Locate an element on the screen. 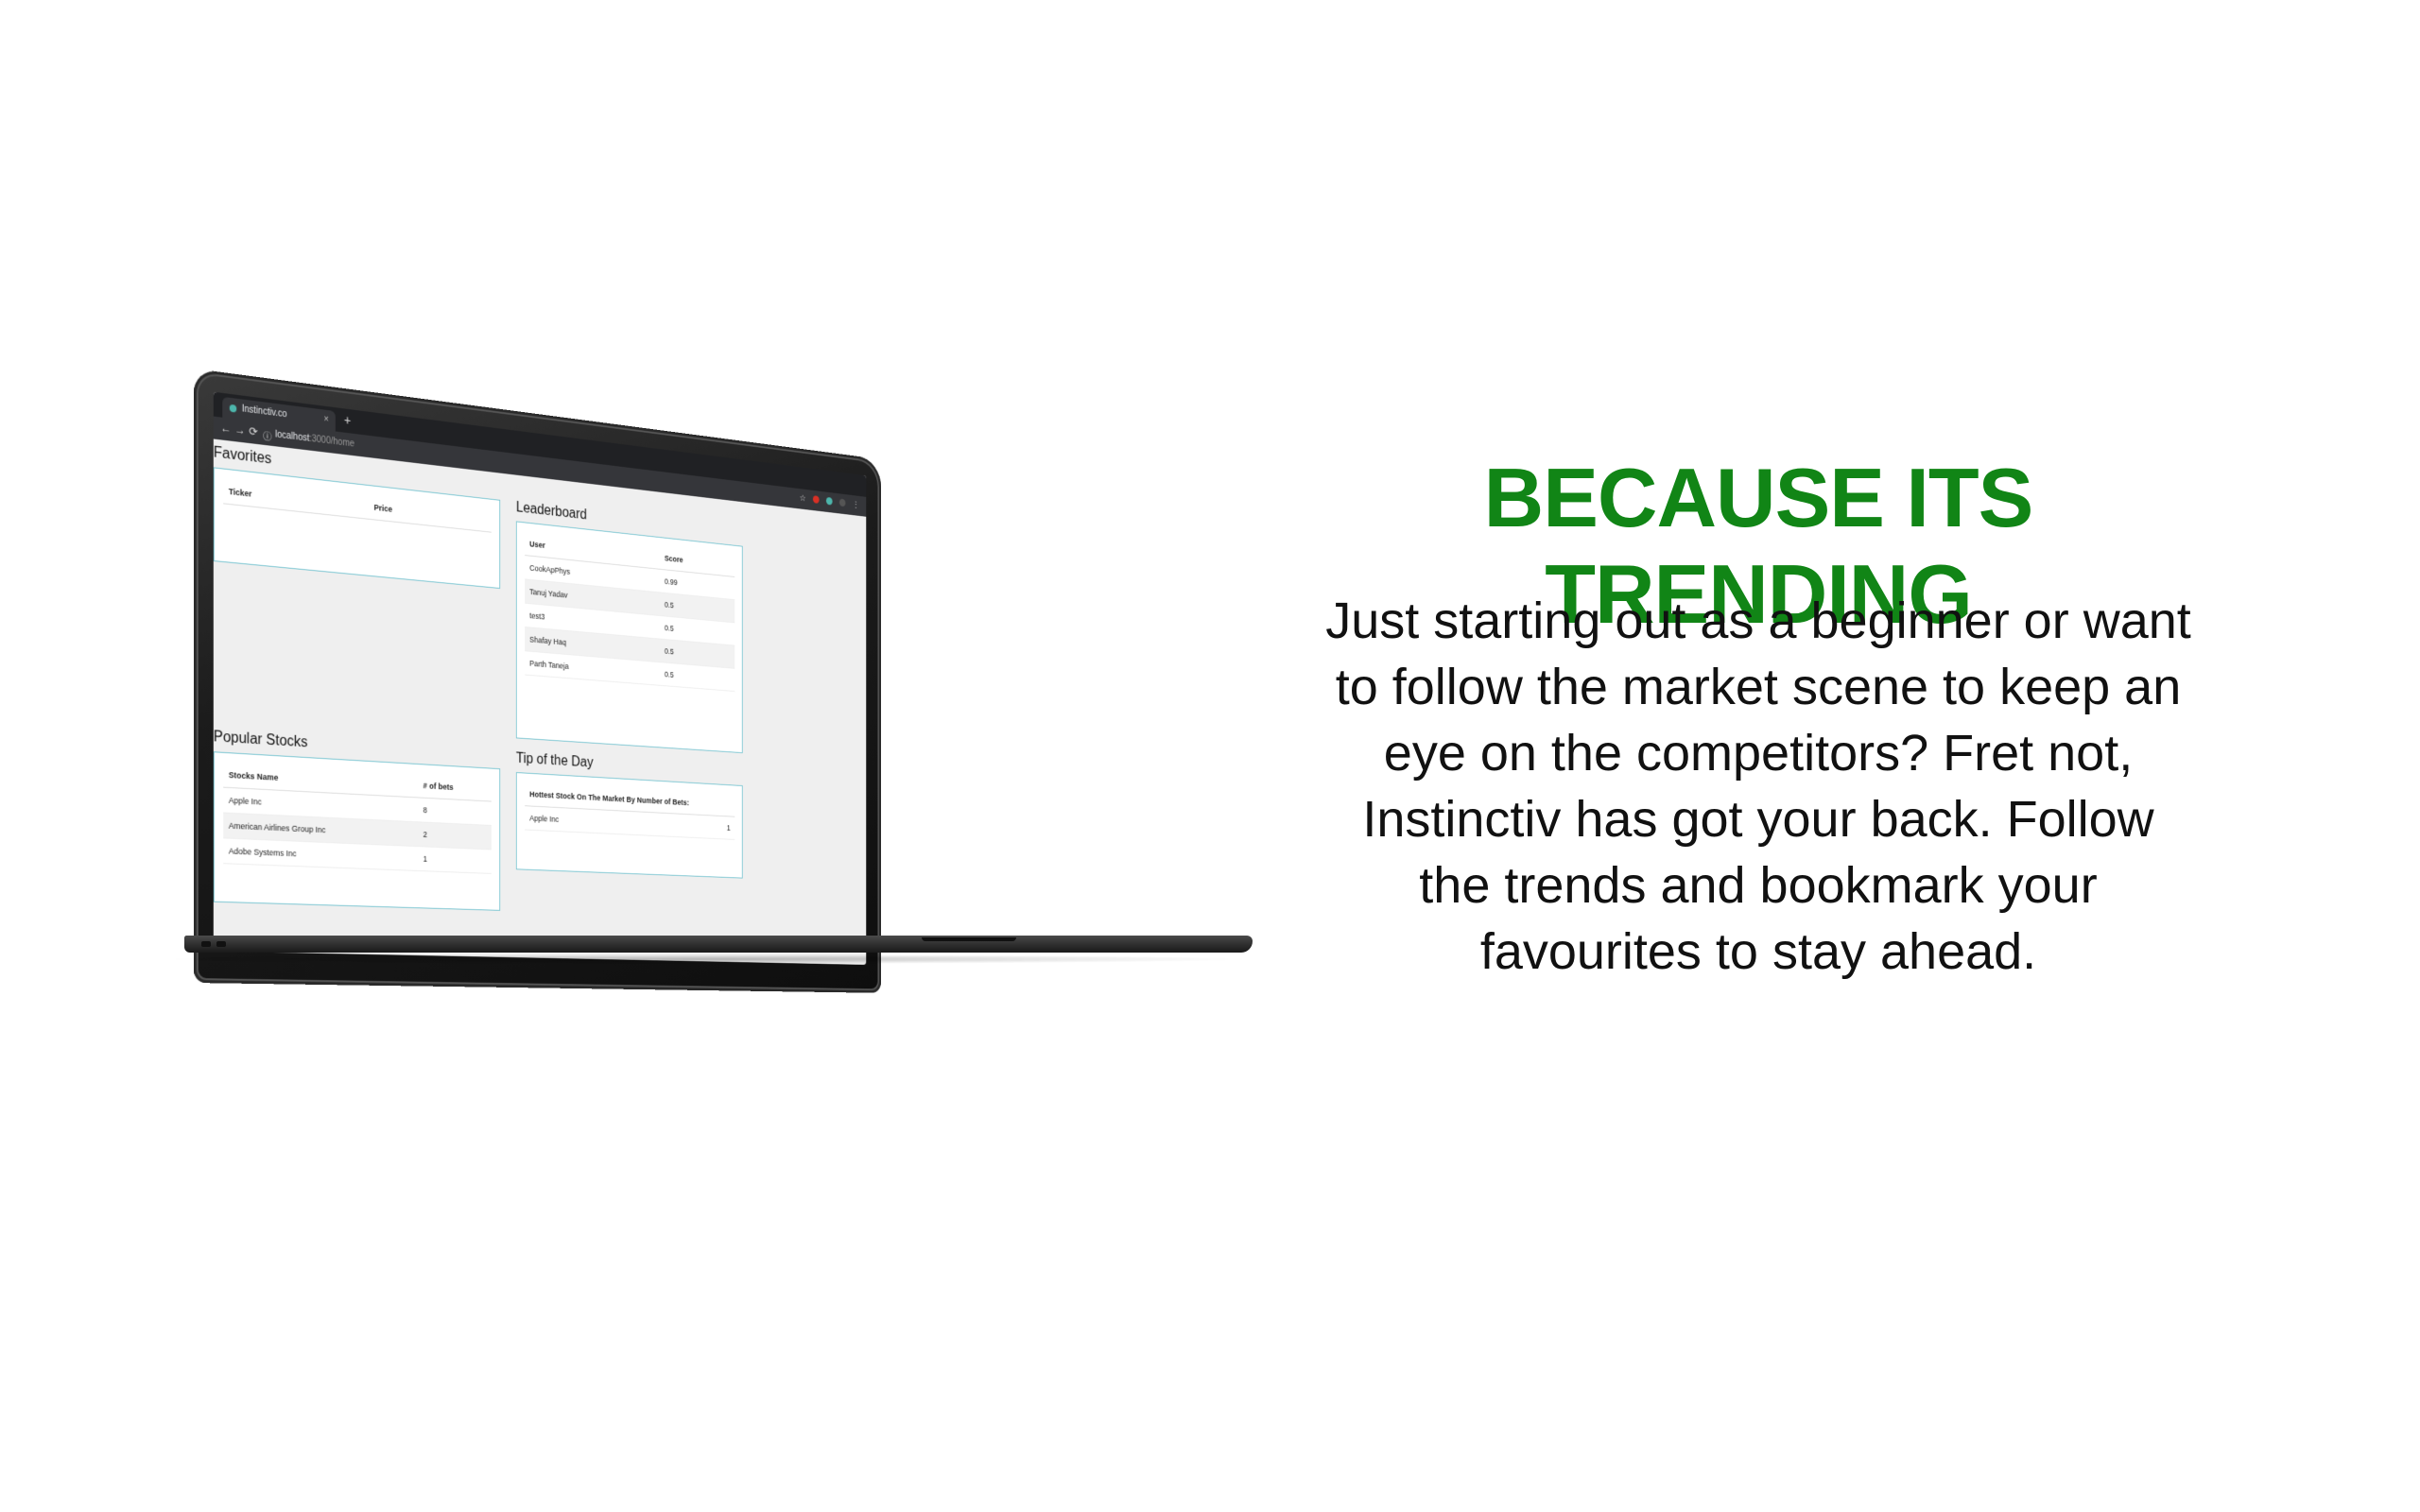 This screenshot has width=2420, height=1512. tip-stock-value: 1 is located at coordinates (709, 826).